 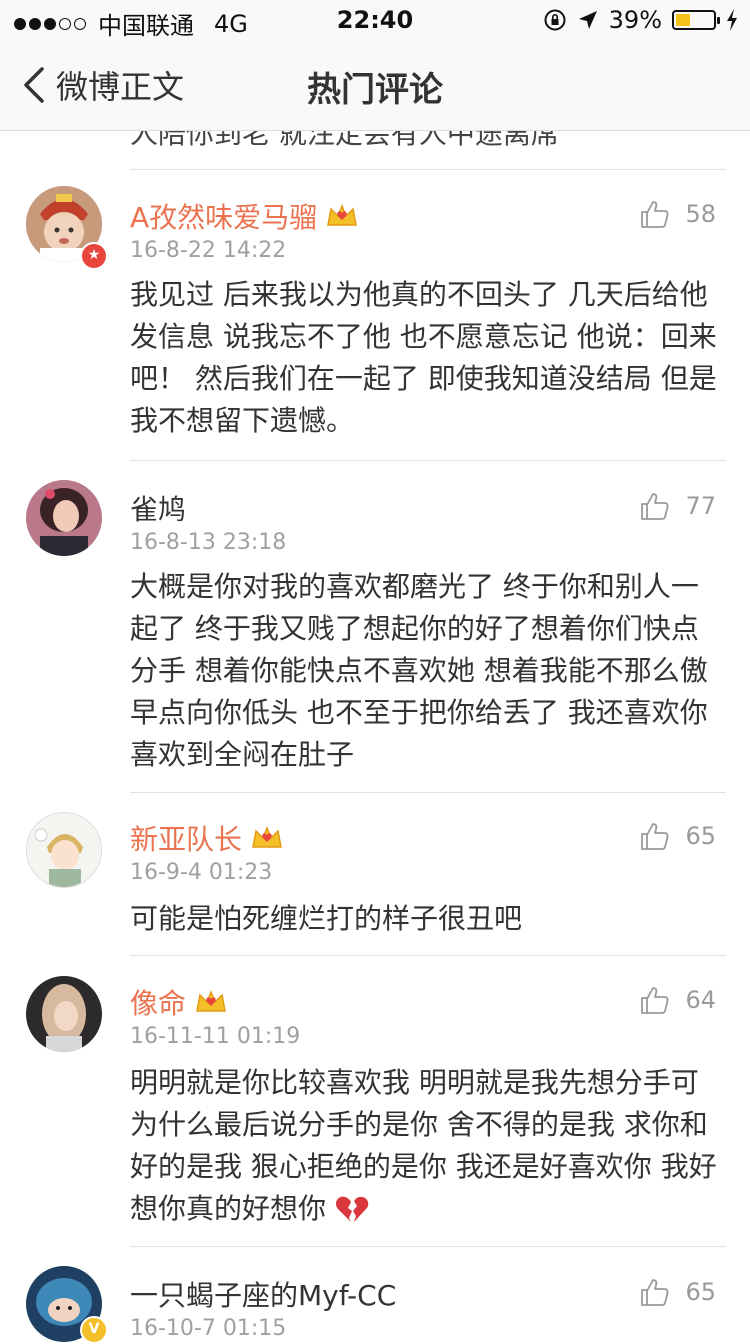 I want to click on battery-icon, so click(x=696, y=20).